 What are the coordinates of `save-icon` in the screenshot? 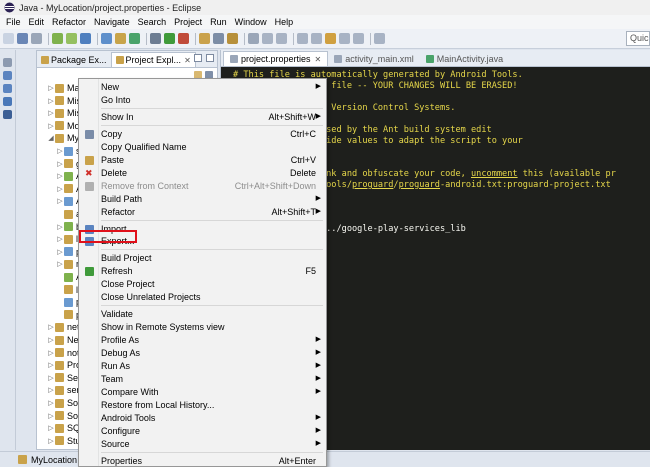 It's located at (22, 38).